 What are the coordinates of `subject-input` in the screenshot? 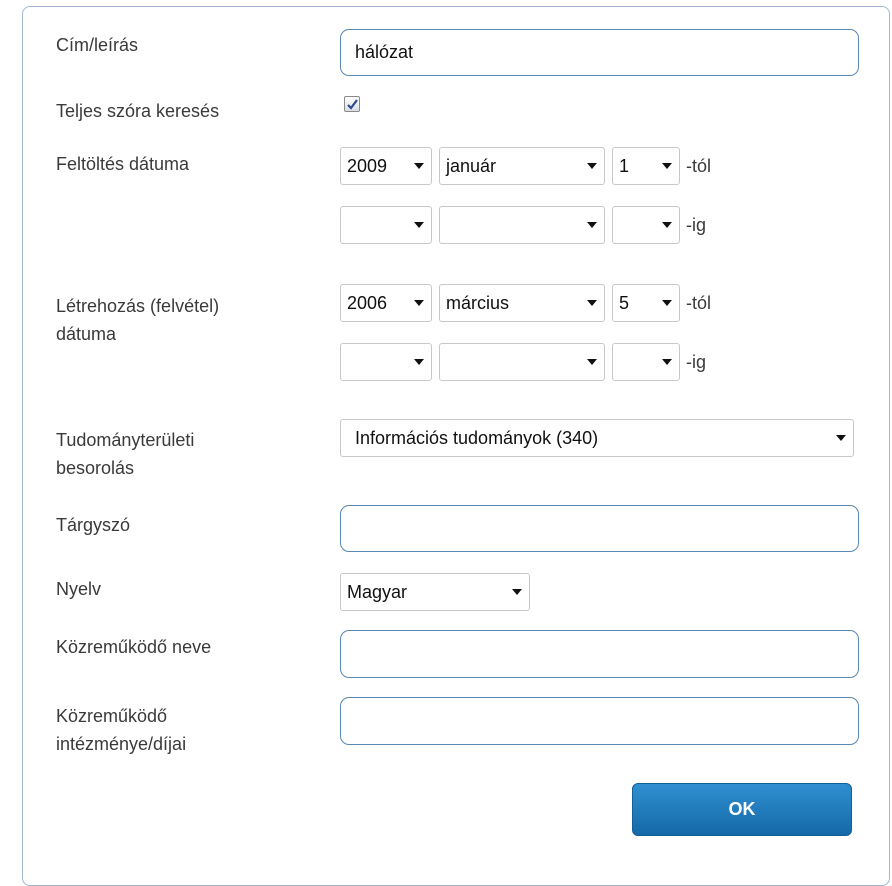 It's located at (599, 528).